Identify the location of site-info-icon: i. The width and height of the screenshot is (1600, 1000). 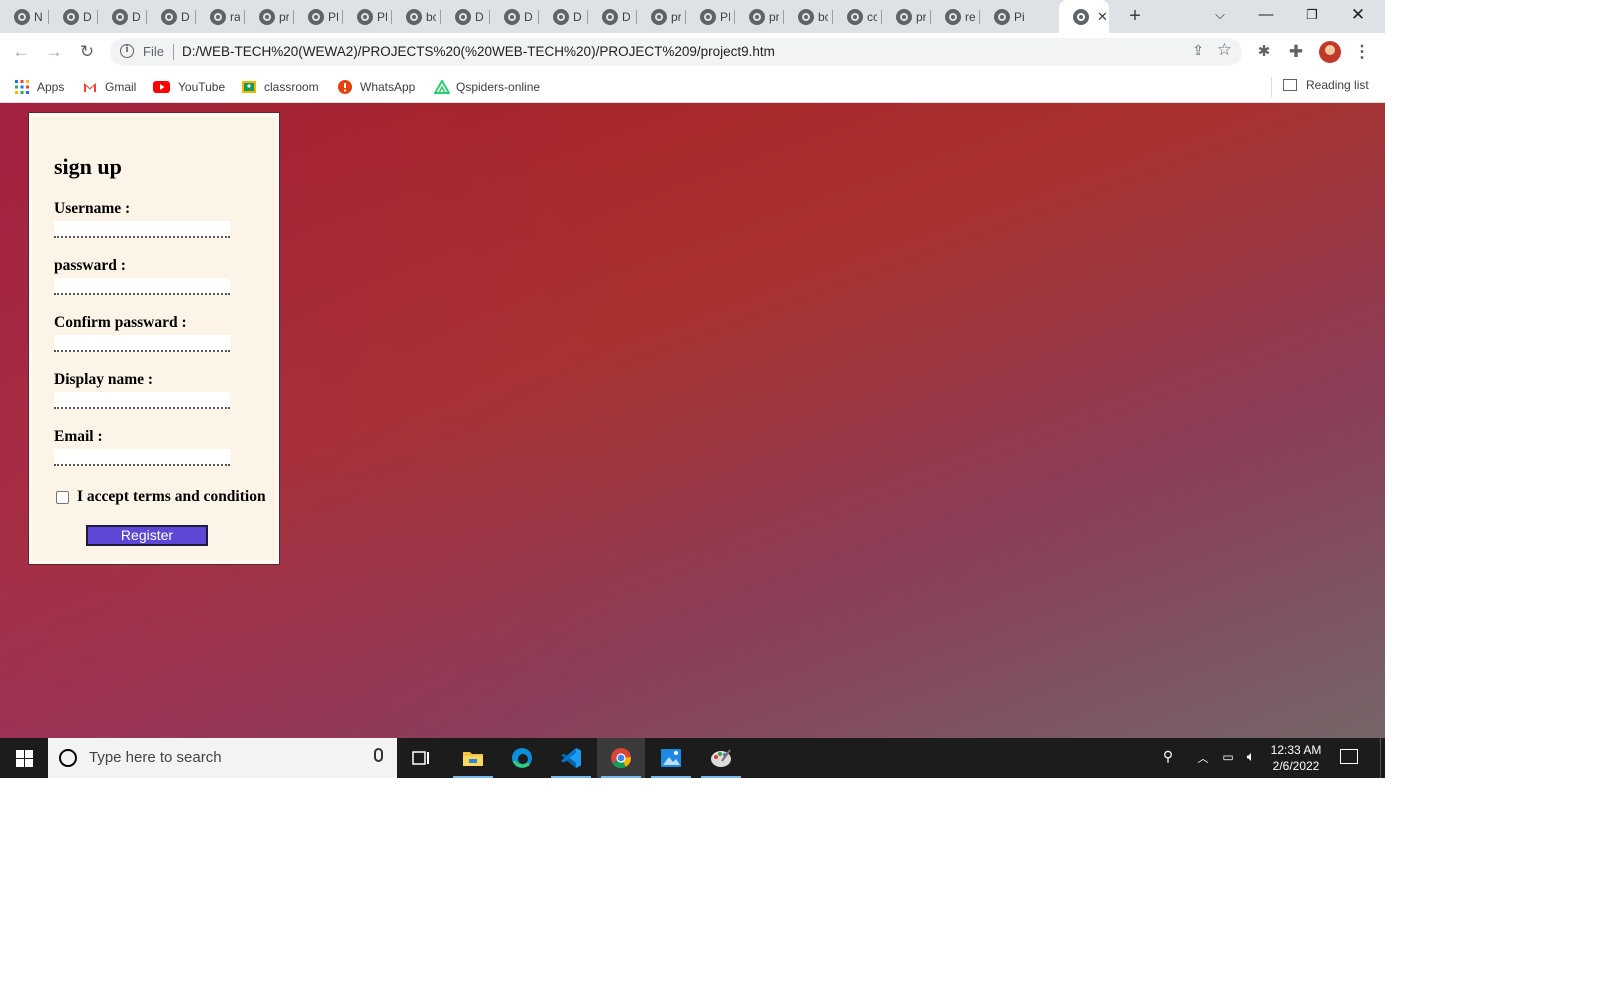
(127, 51).